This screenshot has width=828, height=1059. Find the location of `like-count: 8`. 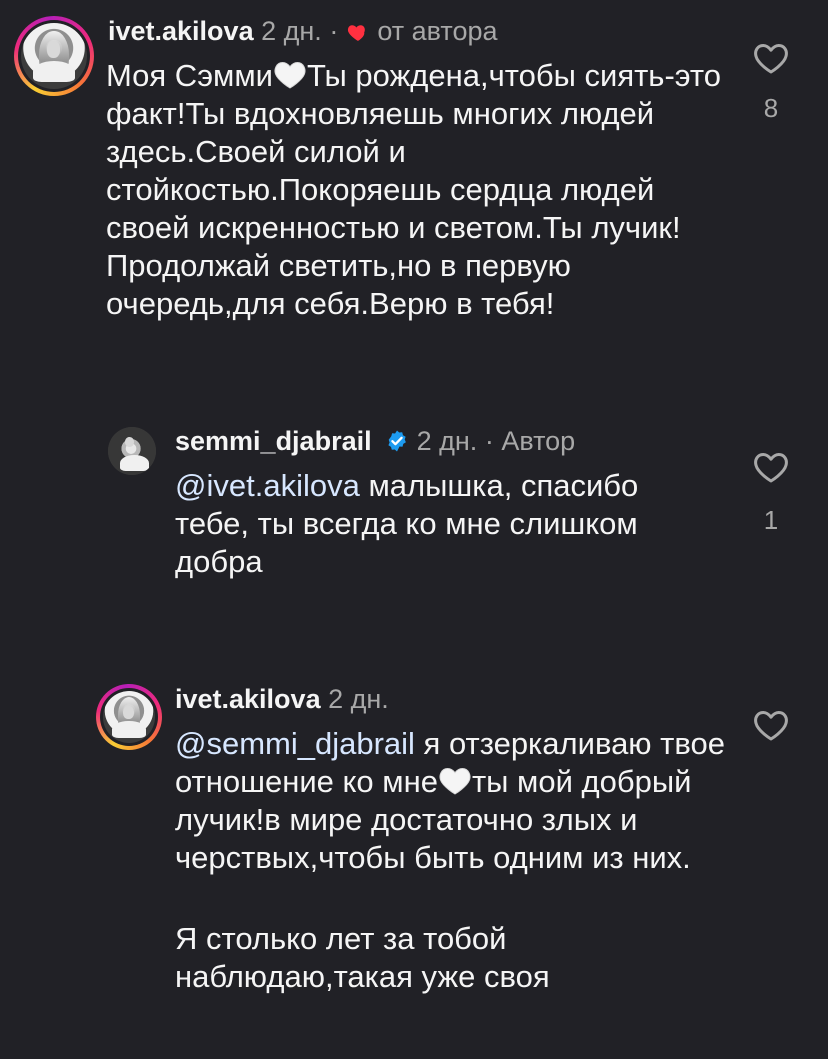

like-count: 8 is located at coordinates (771, 108).